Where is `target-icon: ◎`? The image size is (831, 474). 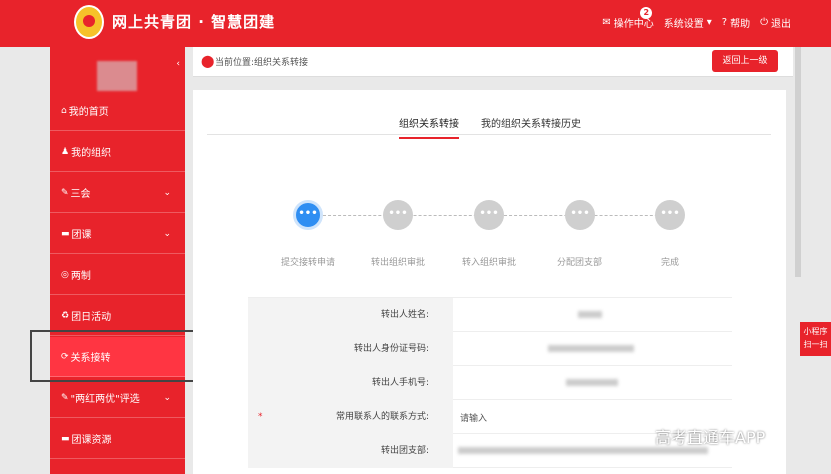 target-icon: ◎ is located at coordinates (65, 274).